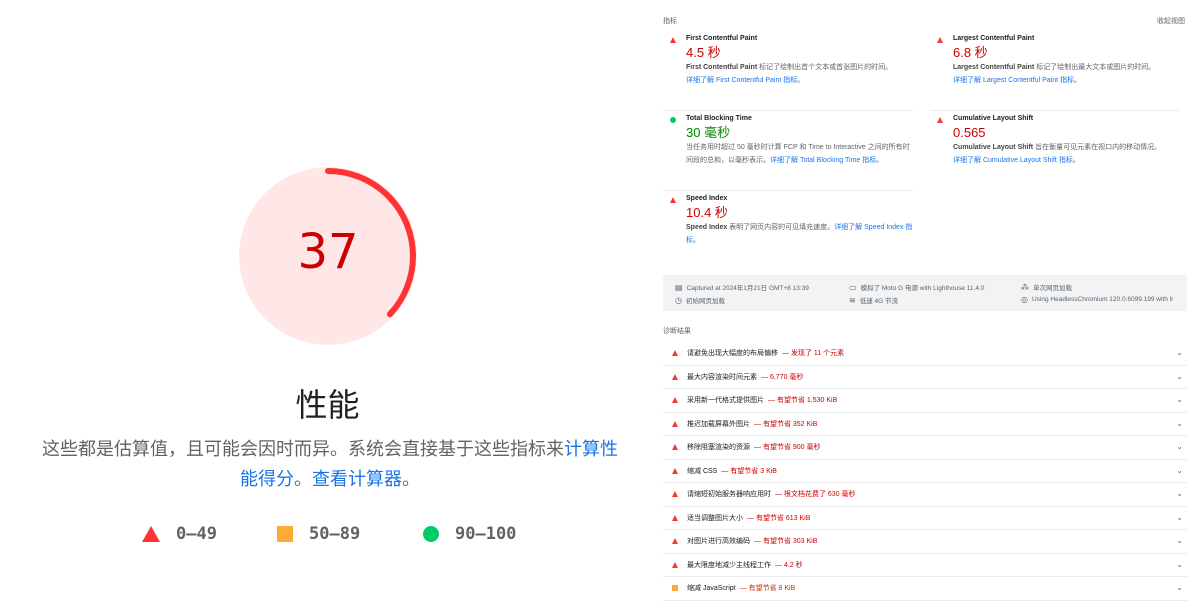  I want to click on audit-title: 最大限度地减少主线程工作, so click(729, 565).